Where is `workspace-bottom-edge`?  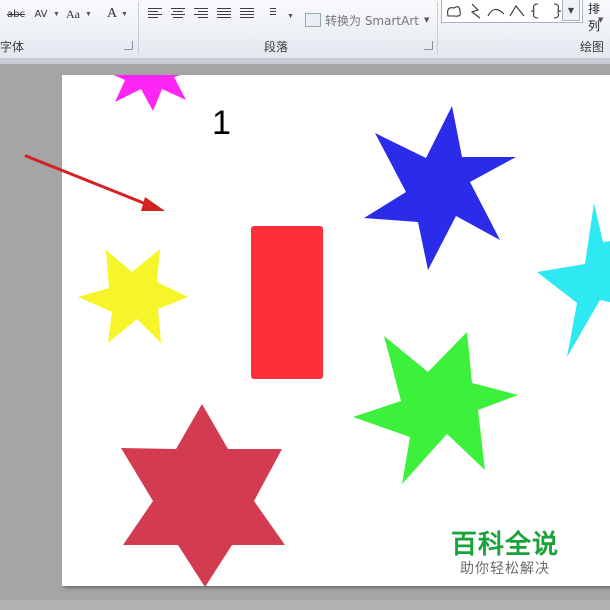
workspace-bottom-edge is located at coordinates (305, 605).